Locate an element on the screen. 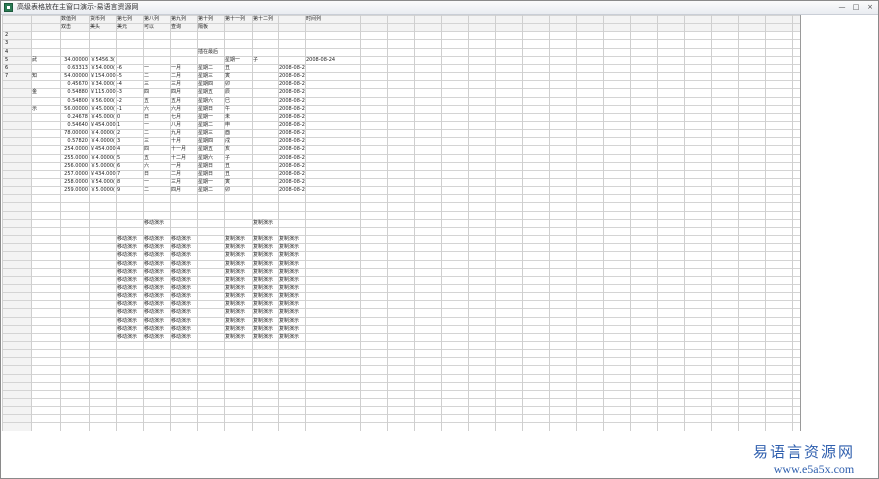  table-cell: 259.0000 is located at coordinates (74, 190).